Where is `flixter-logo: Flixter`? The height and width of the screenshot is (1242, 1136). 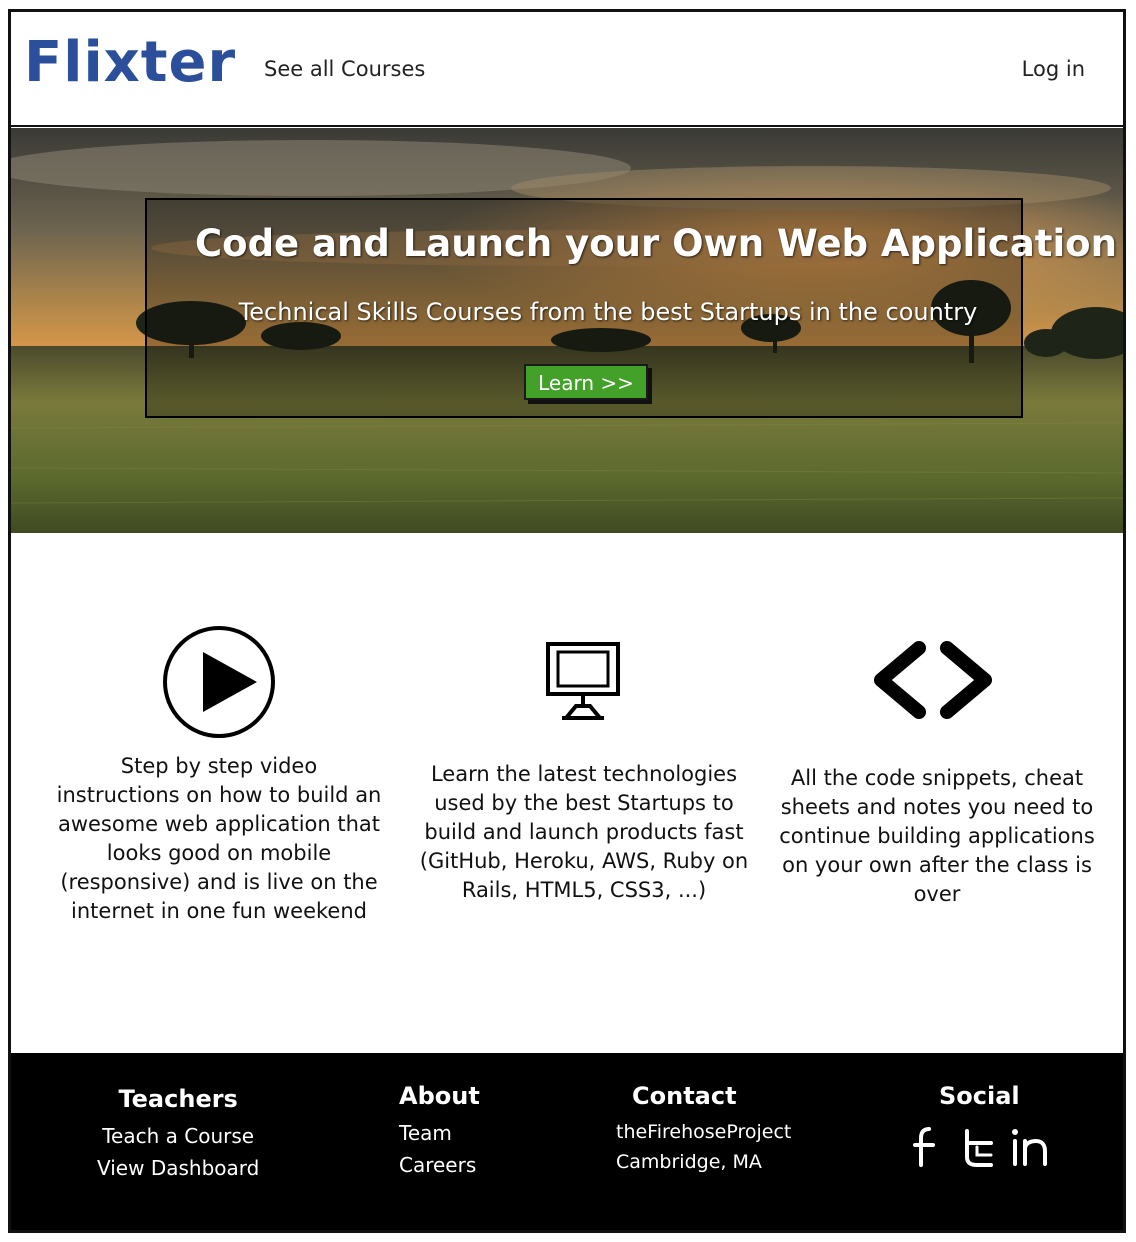
flixter-logo: Flixter is located at coordinates (130, 62).